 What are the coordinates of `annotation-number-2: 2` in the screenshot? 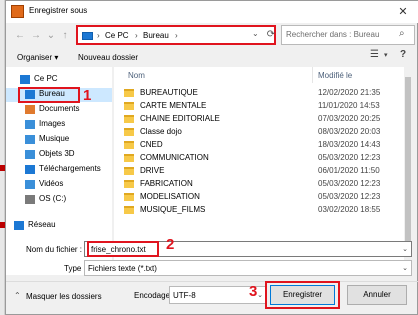 It's located at (170, 244).